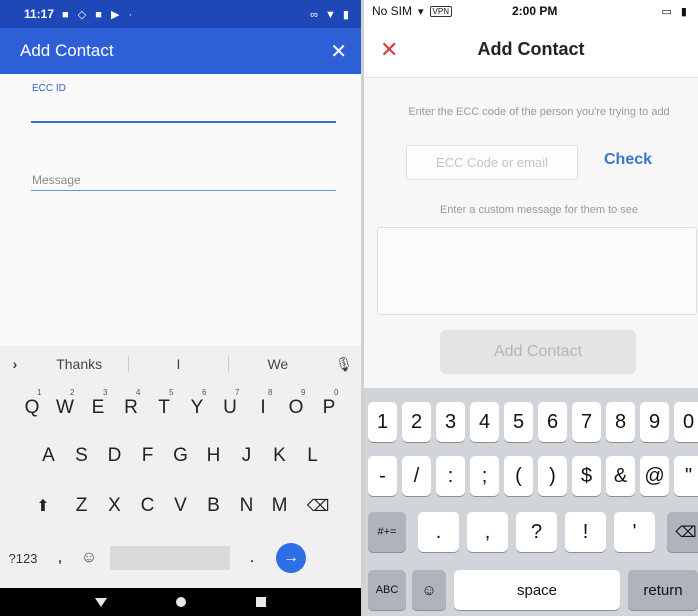 The image size is (698, 616). I want to click on key-r: R4, so click(131, 408).